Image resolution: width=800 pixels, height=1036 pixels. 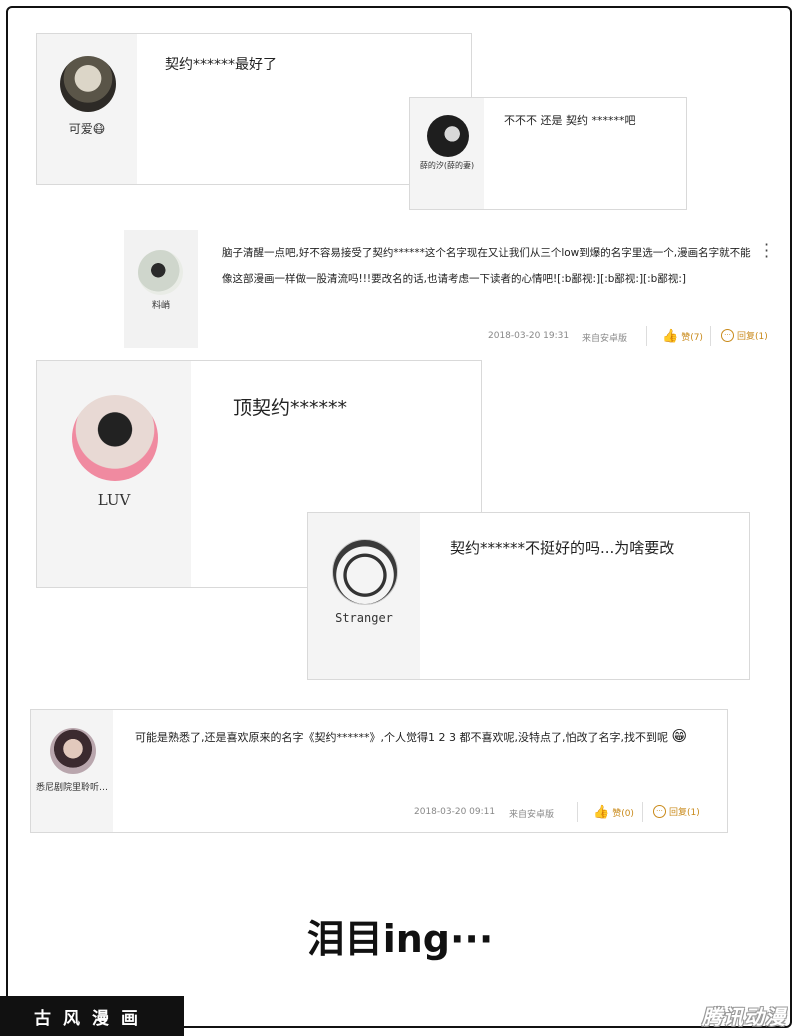 I want to click on comment-text: 顶契约******, so click(x=290, y=408).